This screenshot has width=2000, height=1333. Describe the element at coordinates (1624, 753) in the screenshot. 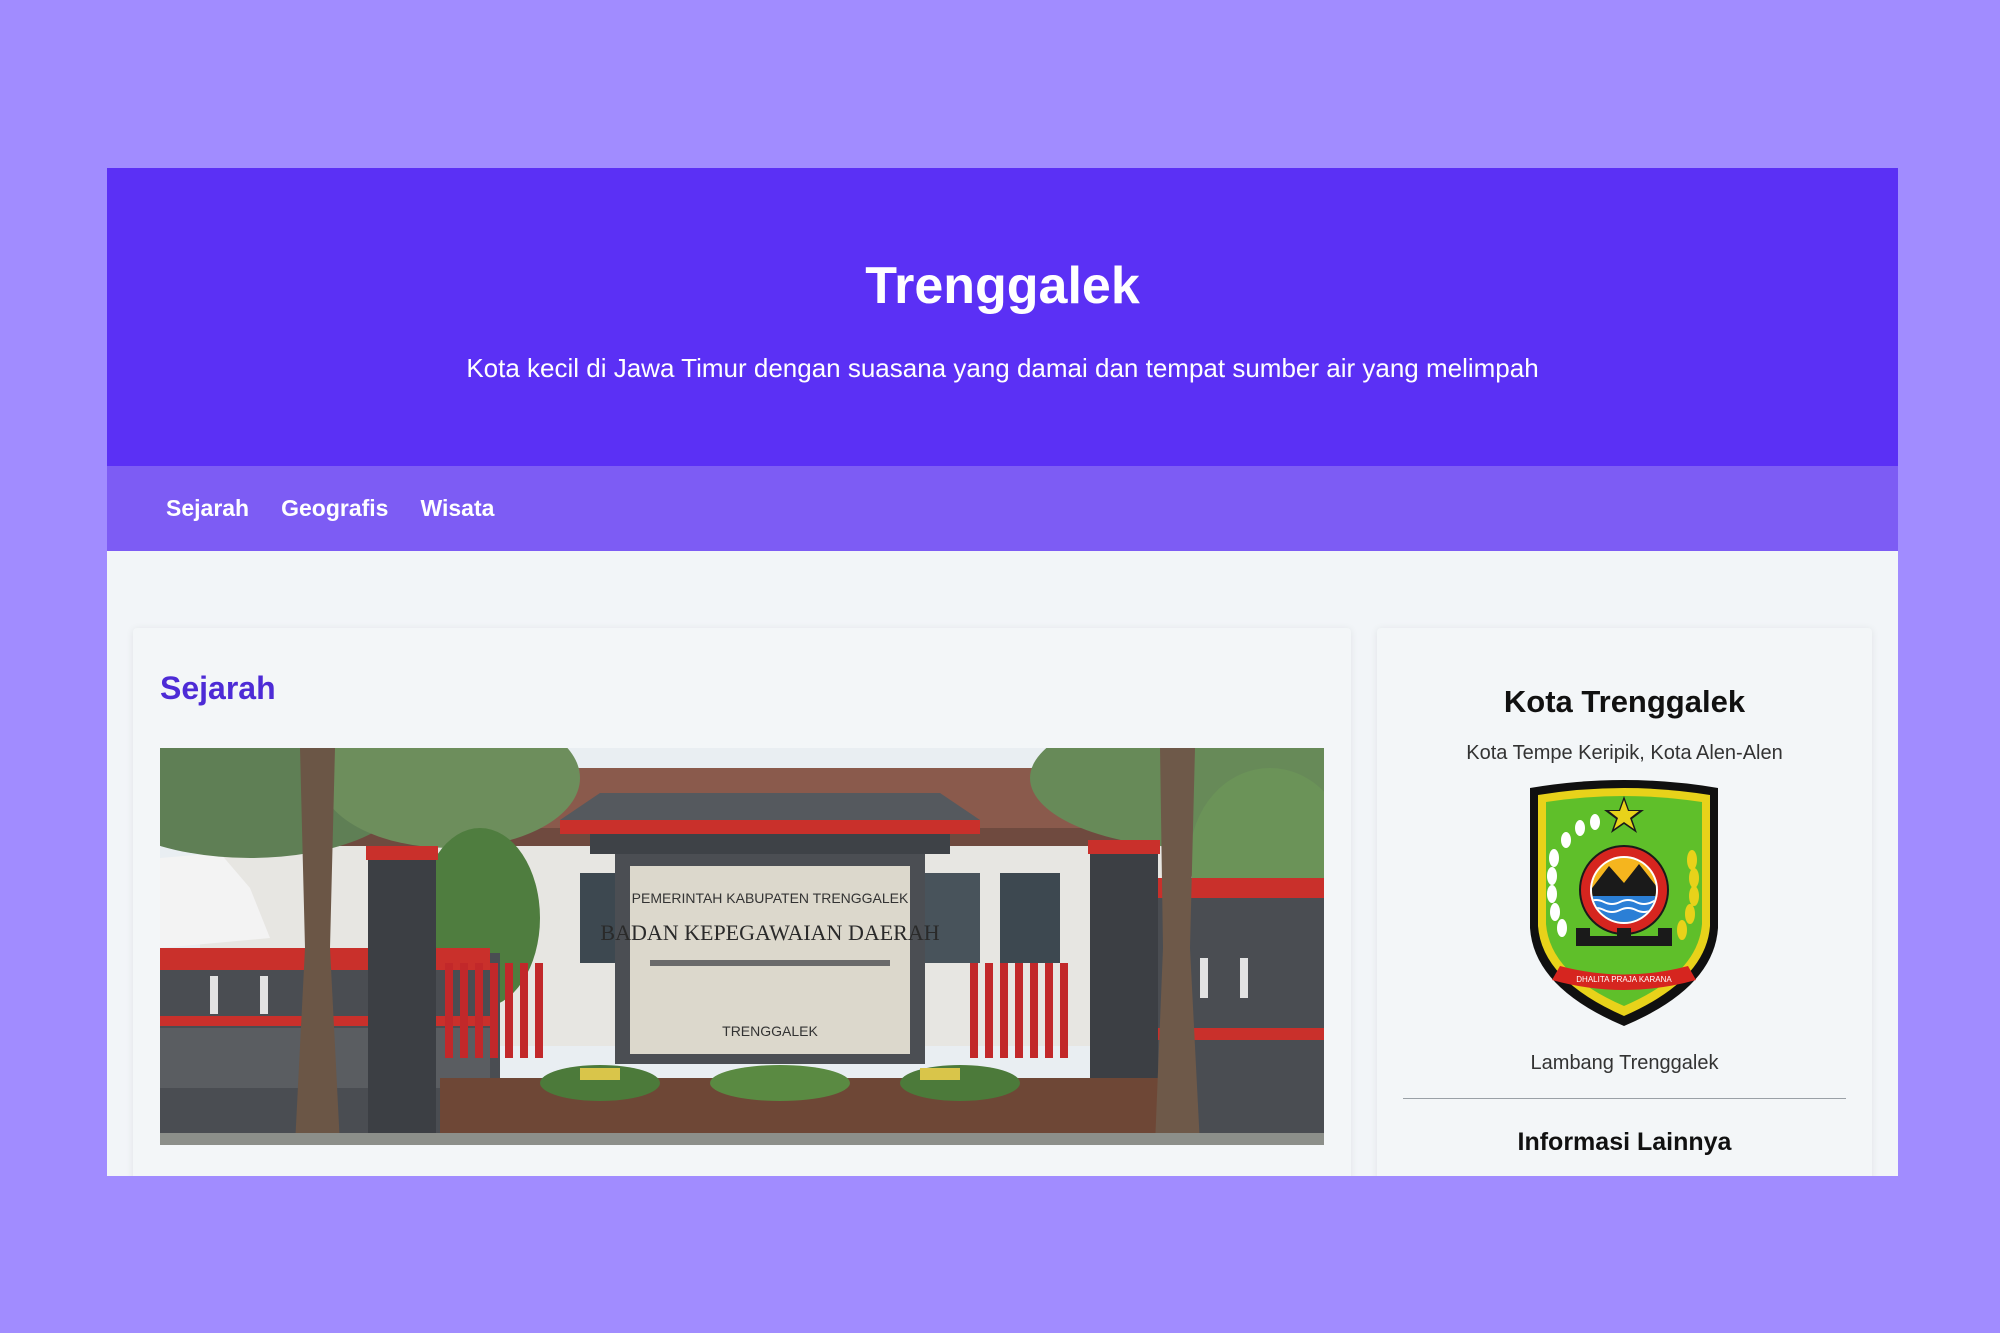

I see `city-tagline: Kota Tempe Keripik, Kota Alen-Alen` at that location.